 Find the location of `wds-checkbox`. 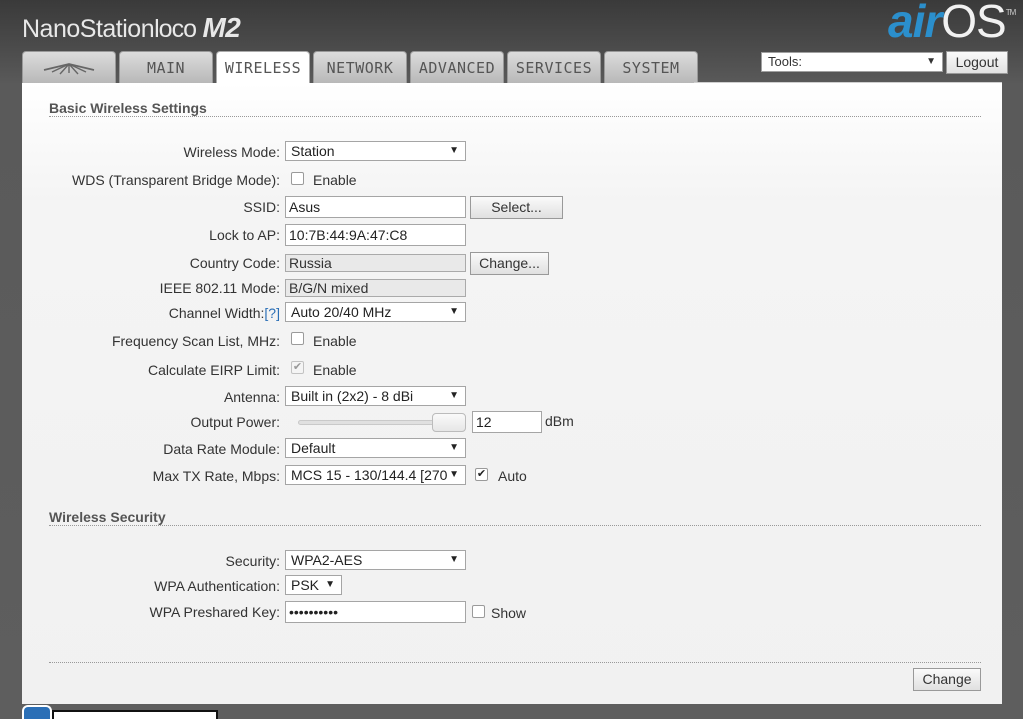

wds-checkbox is located at coordinates (297, 178).